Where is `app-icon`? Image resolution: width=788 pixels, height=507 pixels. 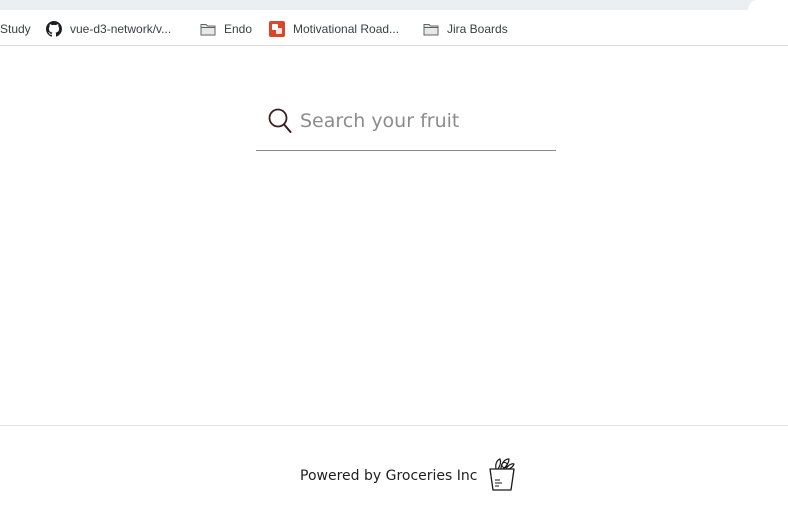 app-icon is located at coordinates (277, 29).